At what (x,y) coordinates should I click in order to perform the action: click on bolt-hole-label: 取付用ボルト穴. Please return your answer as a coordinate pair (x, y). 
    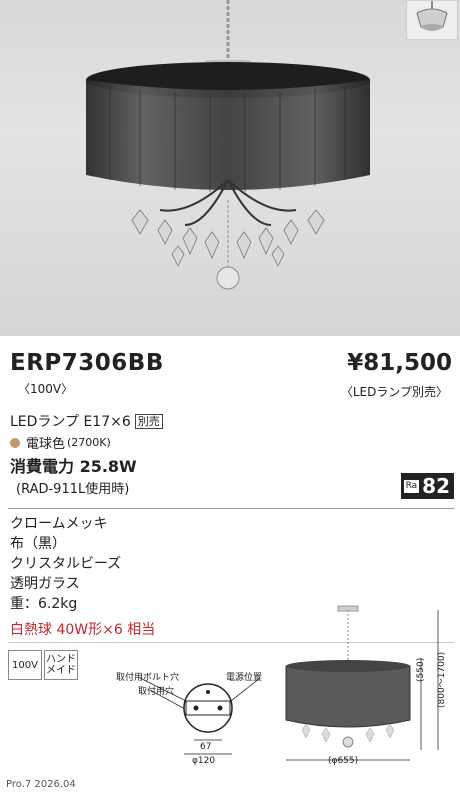
    Looking at the image, I should click on (148, 678).